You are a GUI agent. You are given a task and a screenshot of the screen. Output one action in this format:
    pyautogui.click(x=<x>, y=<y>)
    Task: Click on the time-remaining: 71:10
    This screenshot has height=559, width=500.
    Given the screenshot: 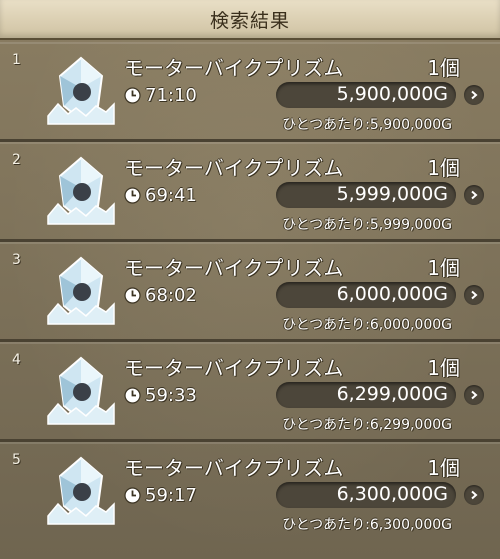 What is the action you would take?
    pyautogui.click(x=160, y=95)
    